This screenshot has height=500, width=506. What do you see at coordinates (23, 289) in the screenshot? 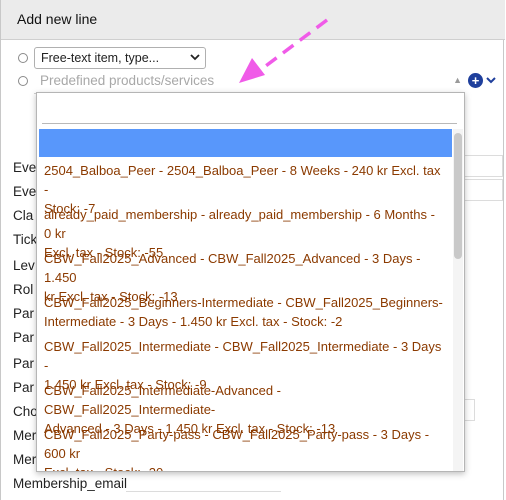
I see `form-label: Rol` at bounding box center [23, 289].